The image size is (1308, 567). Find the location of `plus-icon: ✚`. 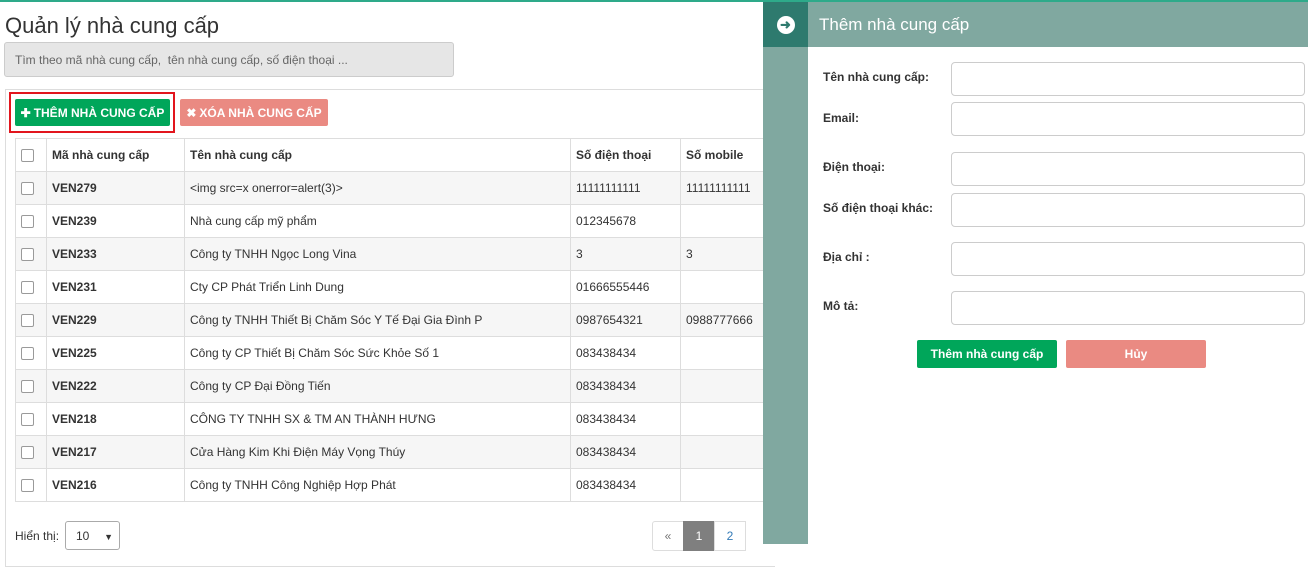

plus-icon: ✚ is located at coordinates (25, 112).